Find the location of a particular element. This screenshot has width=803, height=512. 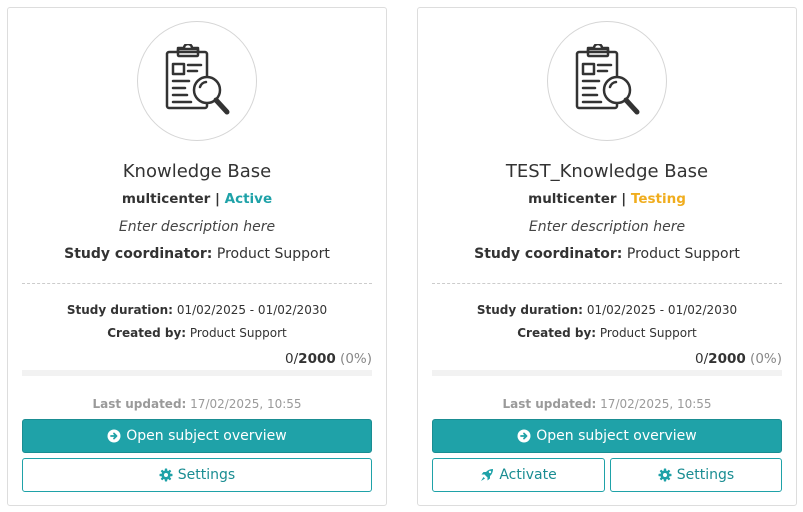

study-title: TEST_Knowledge Base is located at coordinates (607, 171).